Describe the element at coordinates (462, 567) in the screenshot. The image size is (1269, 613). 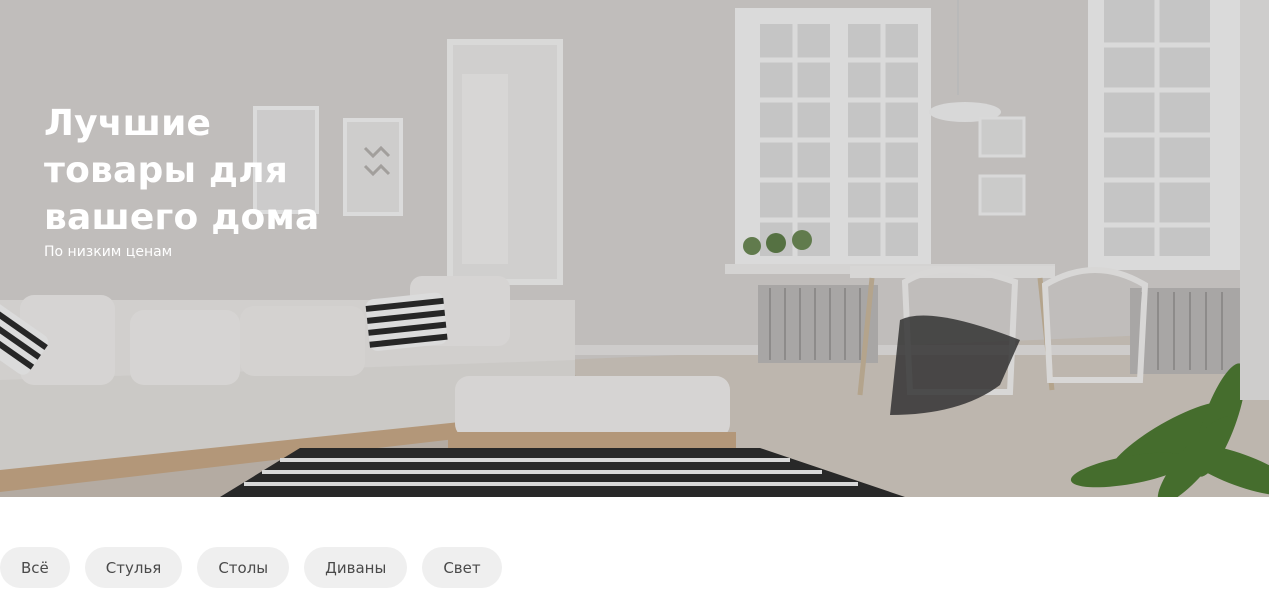
I see `filter-chip-lighting: Свет` at that location.